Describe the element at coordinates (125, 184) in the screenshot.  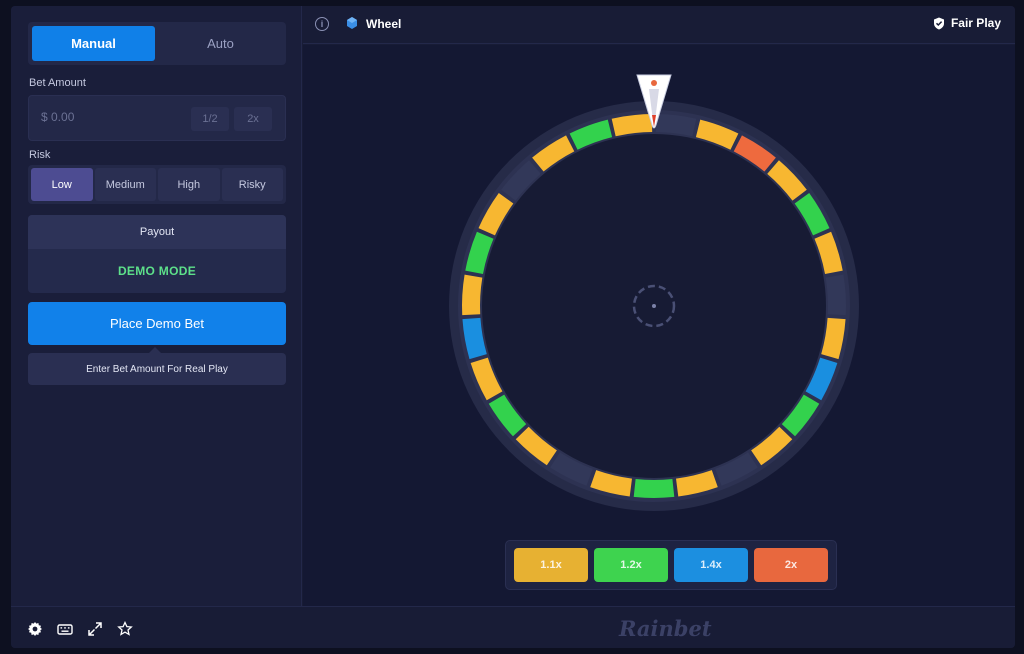
I see `risk-medium-button: Medium` at that location.